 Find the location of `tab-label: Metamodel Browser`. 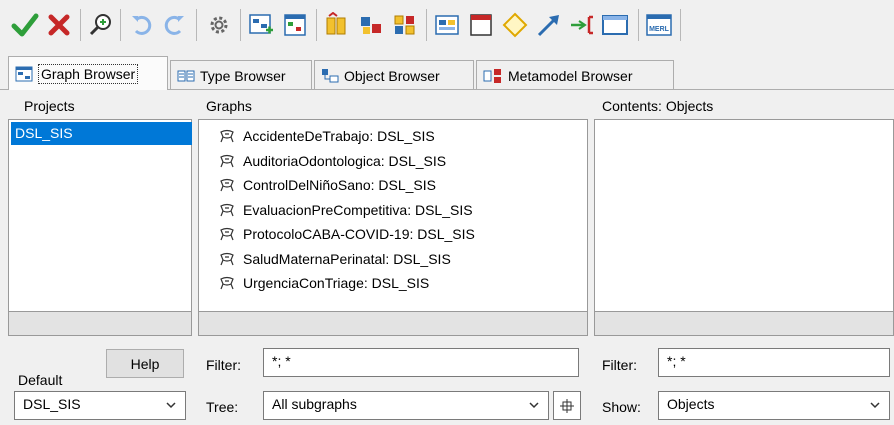

tab-label: Metamodel Browser is located at coordinates (570, 75).